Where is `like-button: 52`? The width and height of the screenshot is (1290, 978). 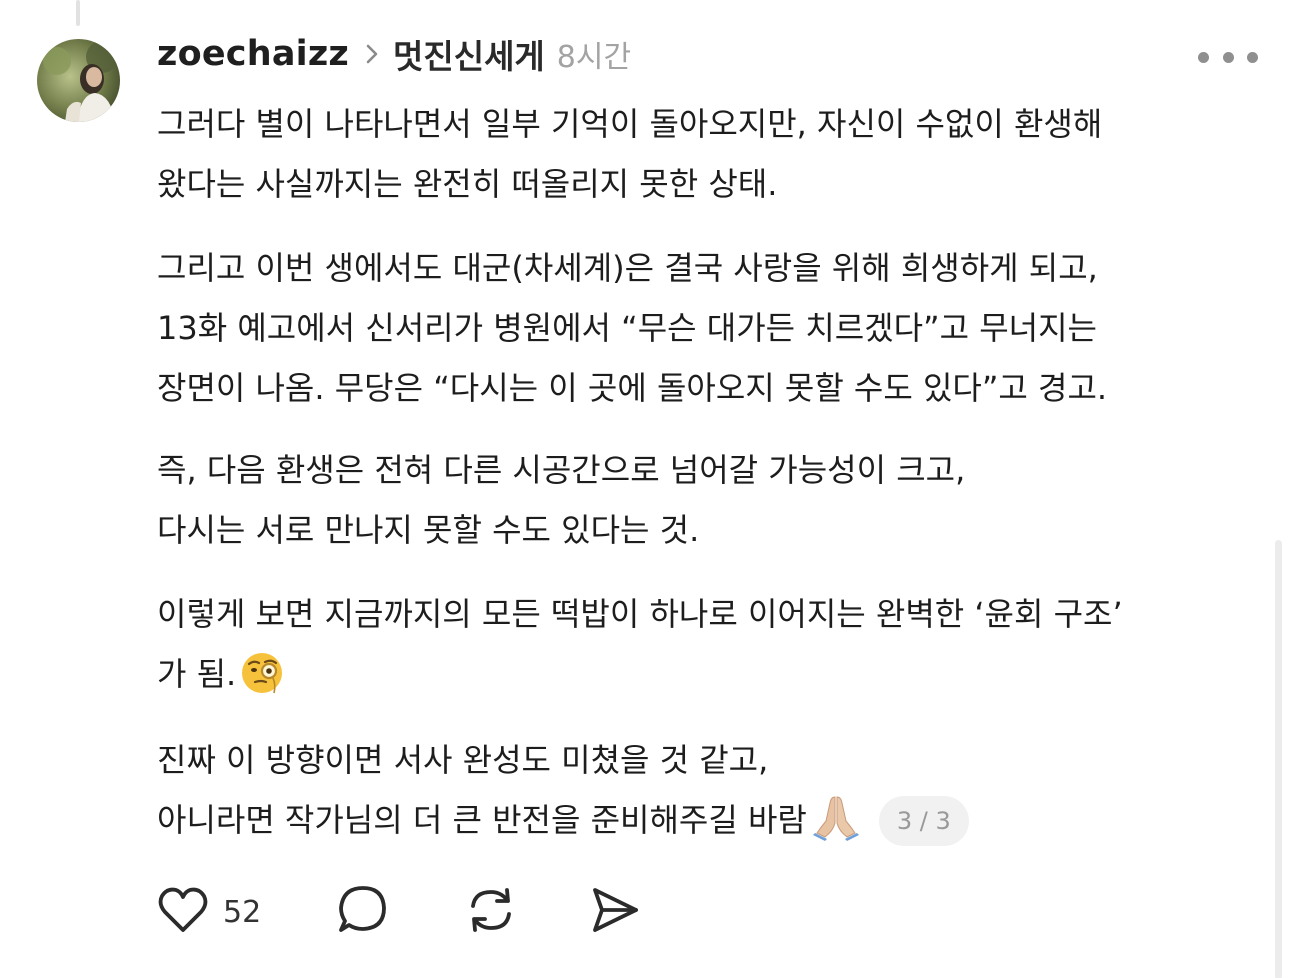
like-button: 52 is located at coordinates (209, 912).